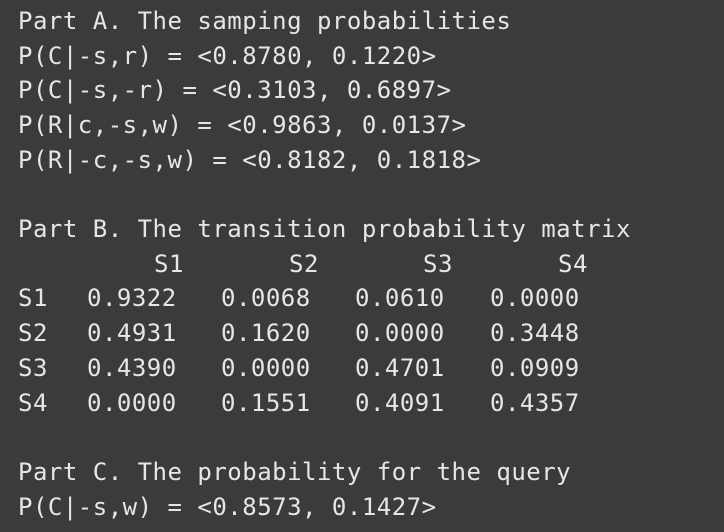  I want to click on matrix-cell: 0.0909, so click(535, 368).